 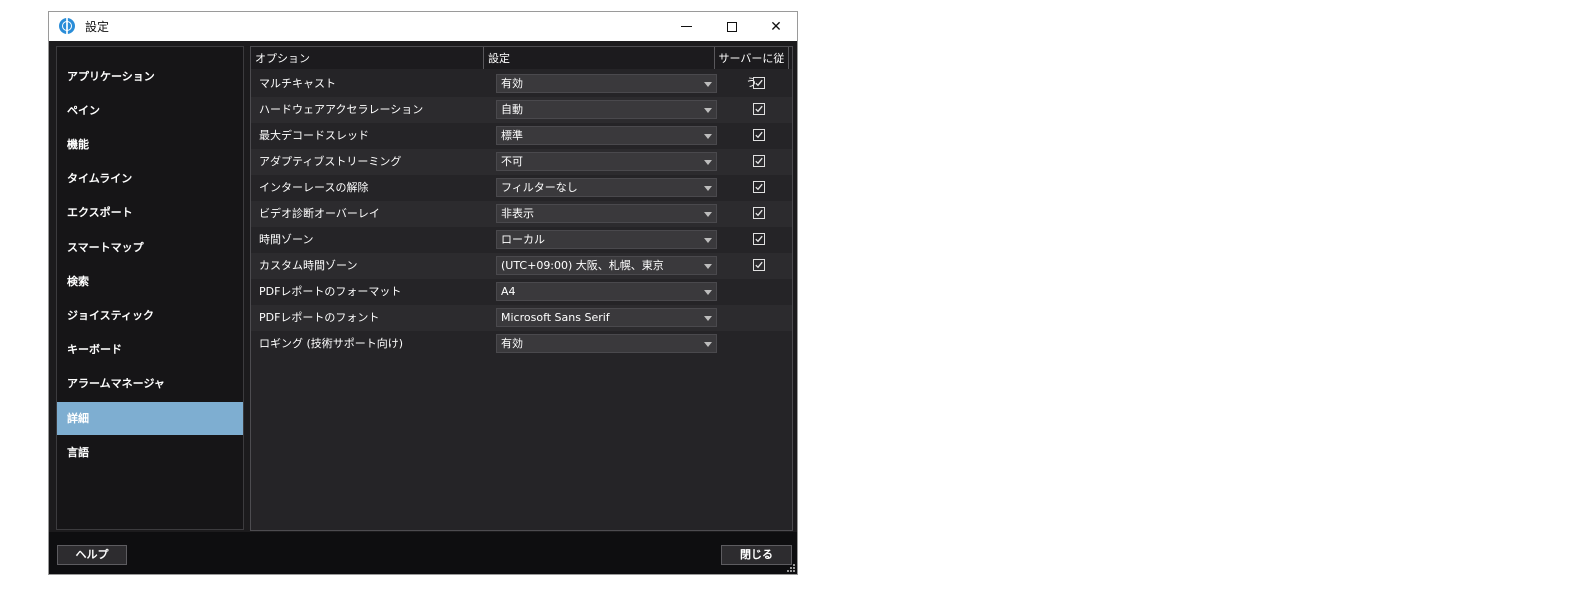 I want to click on setting-dropdown: 標準, so click(x=606, y=135).